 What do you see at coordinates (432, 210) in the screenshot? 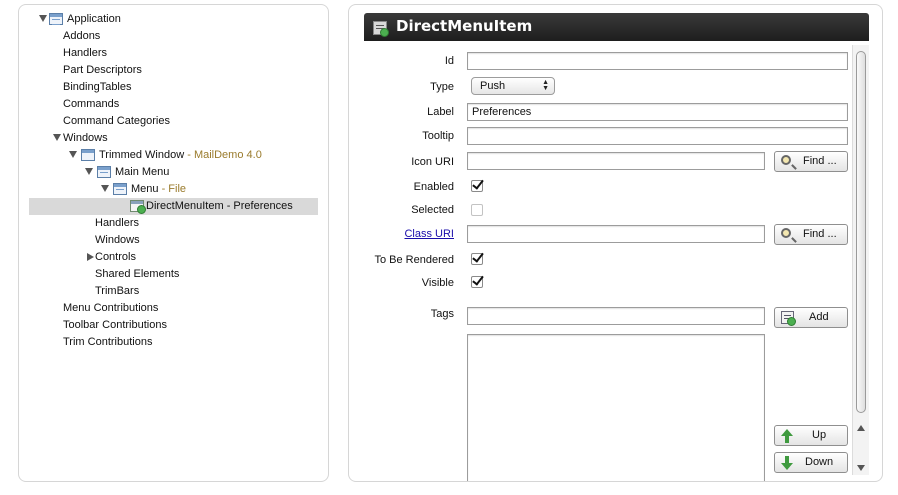
I see `selected-label: Selected` at bounding box center [432, 210].